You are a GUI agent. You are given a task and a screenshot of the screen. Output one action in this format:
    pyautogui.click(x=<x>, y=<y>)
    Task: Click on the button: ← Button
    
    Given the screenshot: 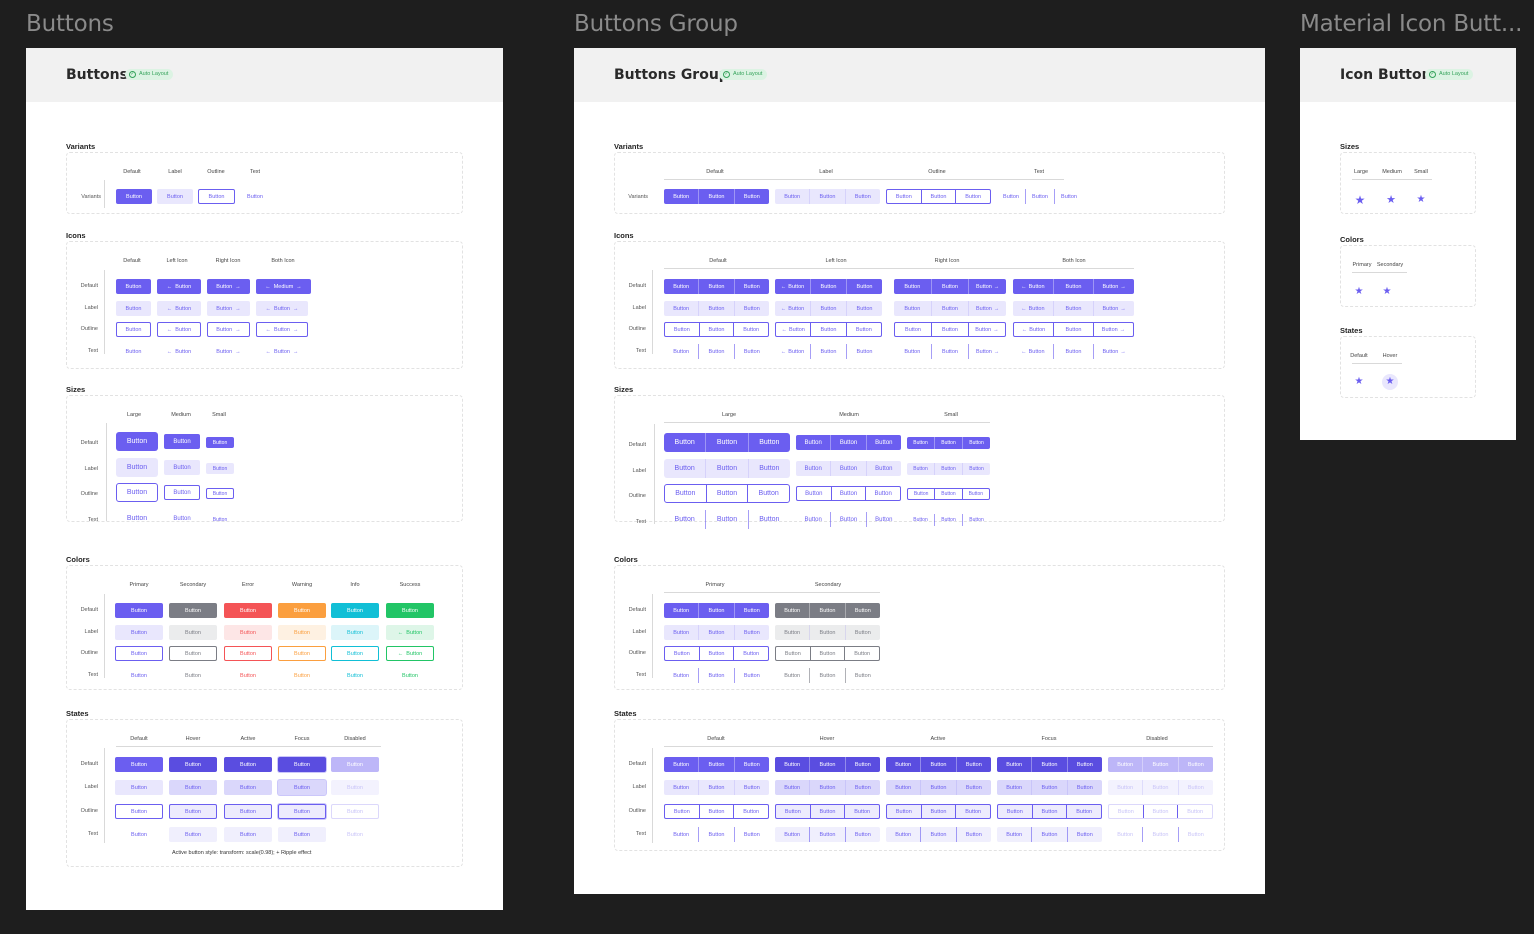 What is the action you would take?
    pyautogui.click(x=410, y=632)
    